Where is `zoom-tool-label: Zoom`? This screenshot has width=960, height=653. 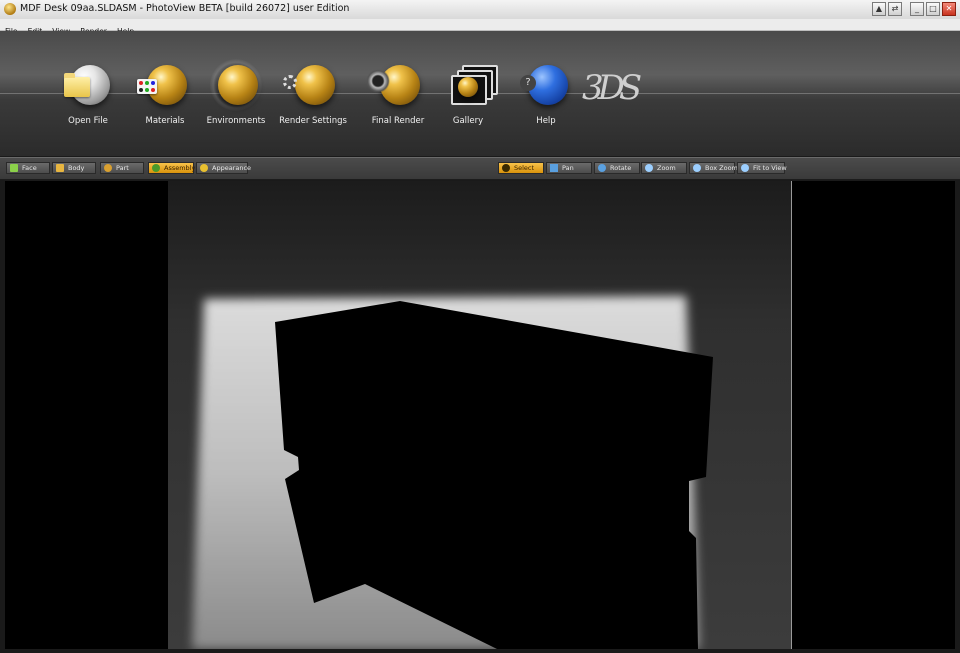
zoom-tool-label: Zoom is located at coordinates (666, 168).